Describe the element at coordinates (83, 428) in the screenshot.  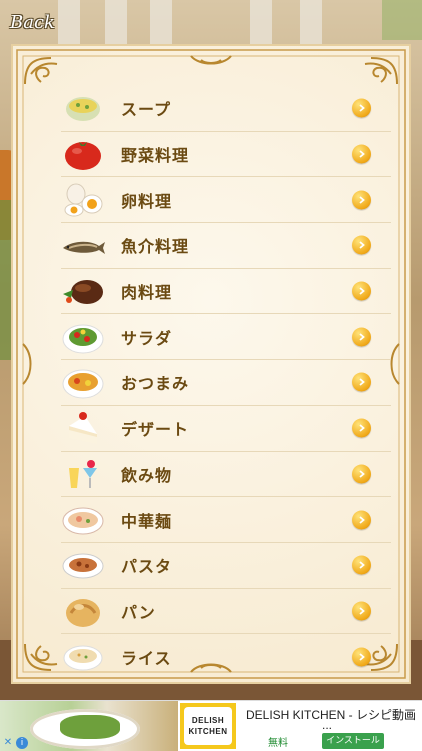
I see `cake-icon` at that location.